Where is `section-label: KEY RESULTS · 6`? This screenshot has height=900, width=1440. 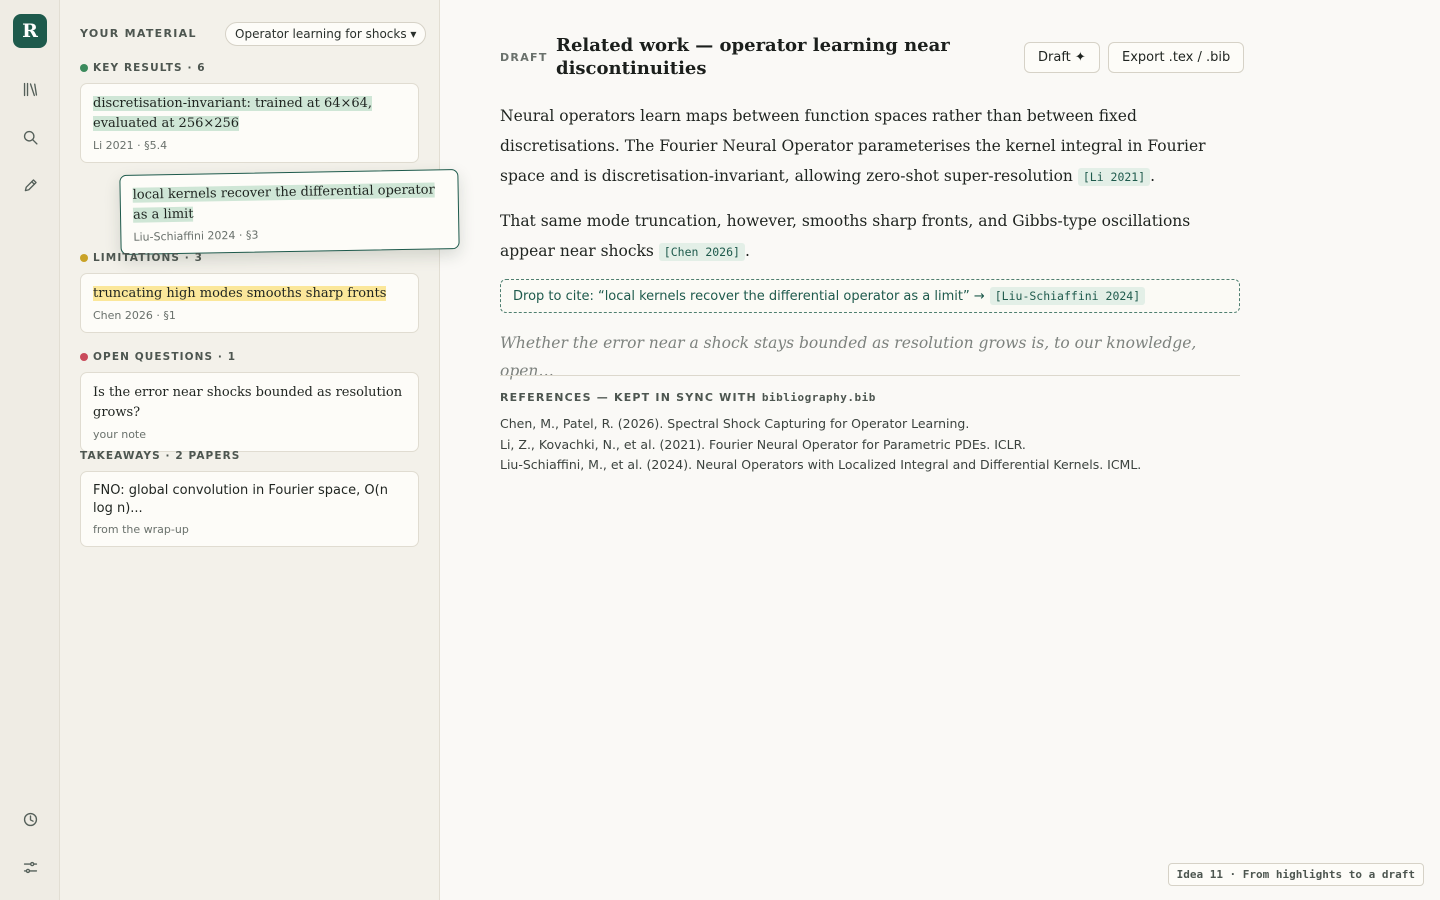 section-label: KEY RESULTS · 6 is located at coordinates (149, 68).